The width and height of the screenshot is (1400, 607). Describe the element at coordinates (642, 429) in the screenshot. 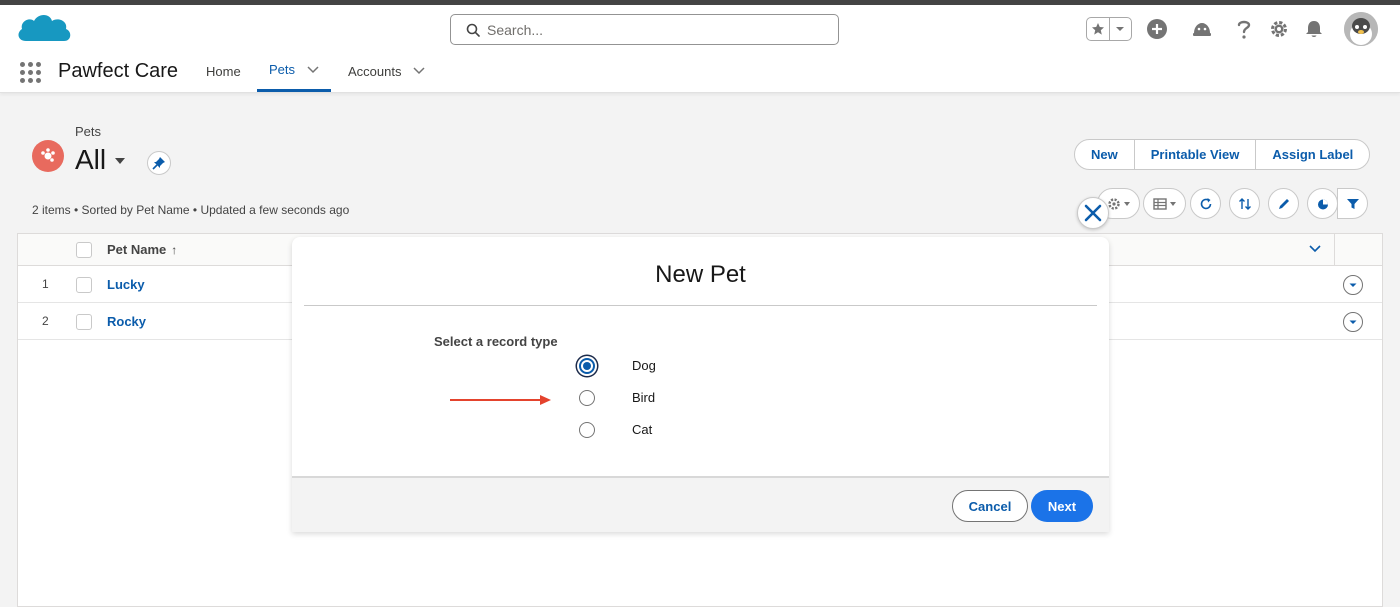

I see `radio-label: Cat` at that location.